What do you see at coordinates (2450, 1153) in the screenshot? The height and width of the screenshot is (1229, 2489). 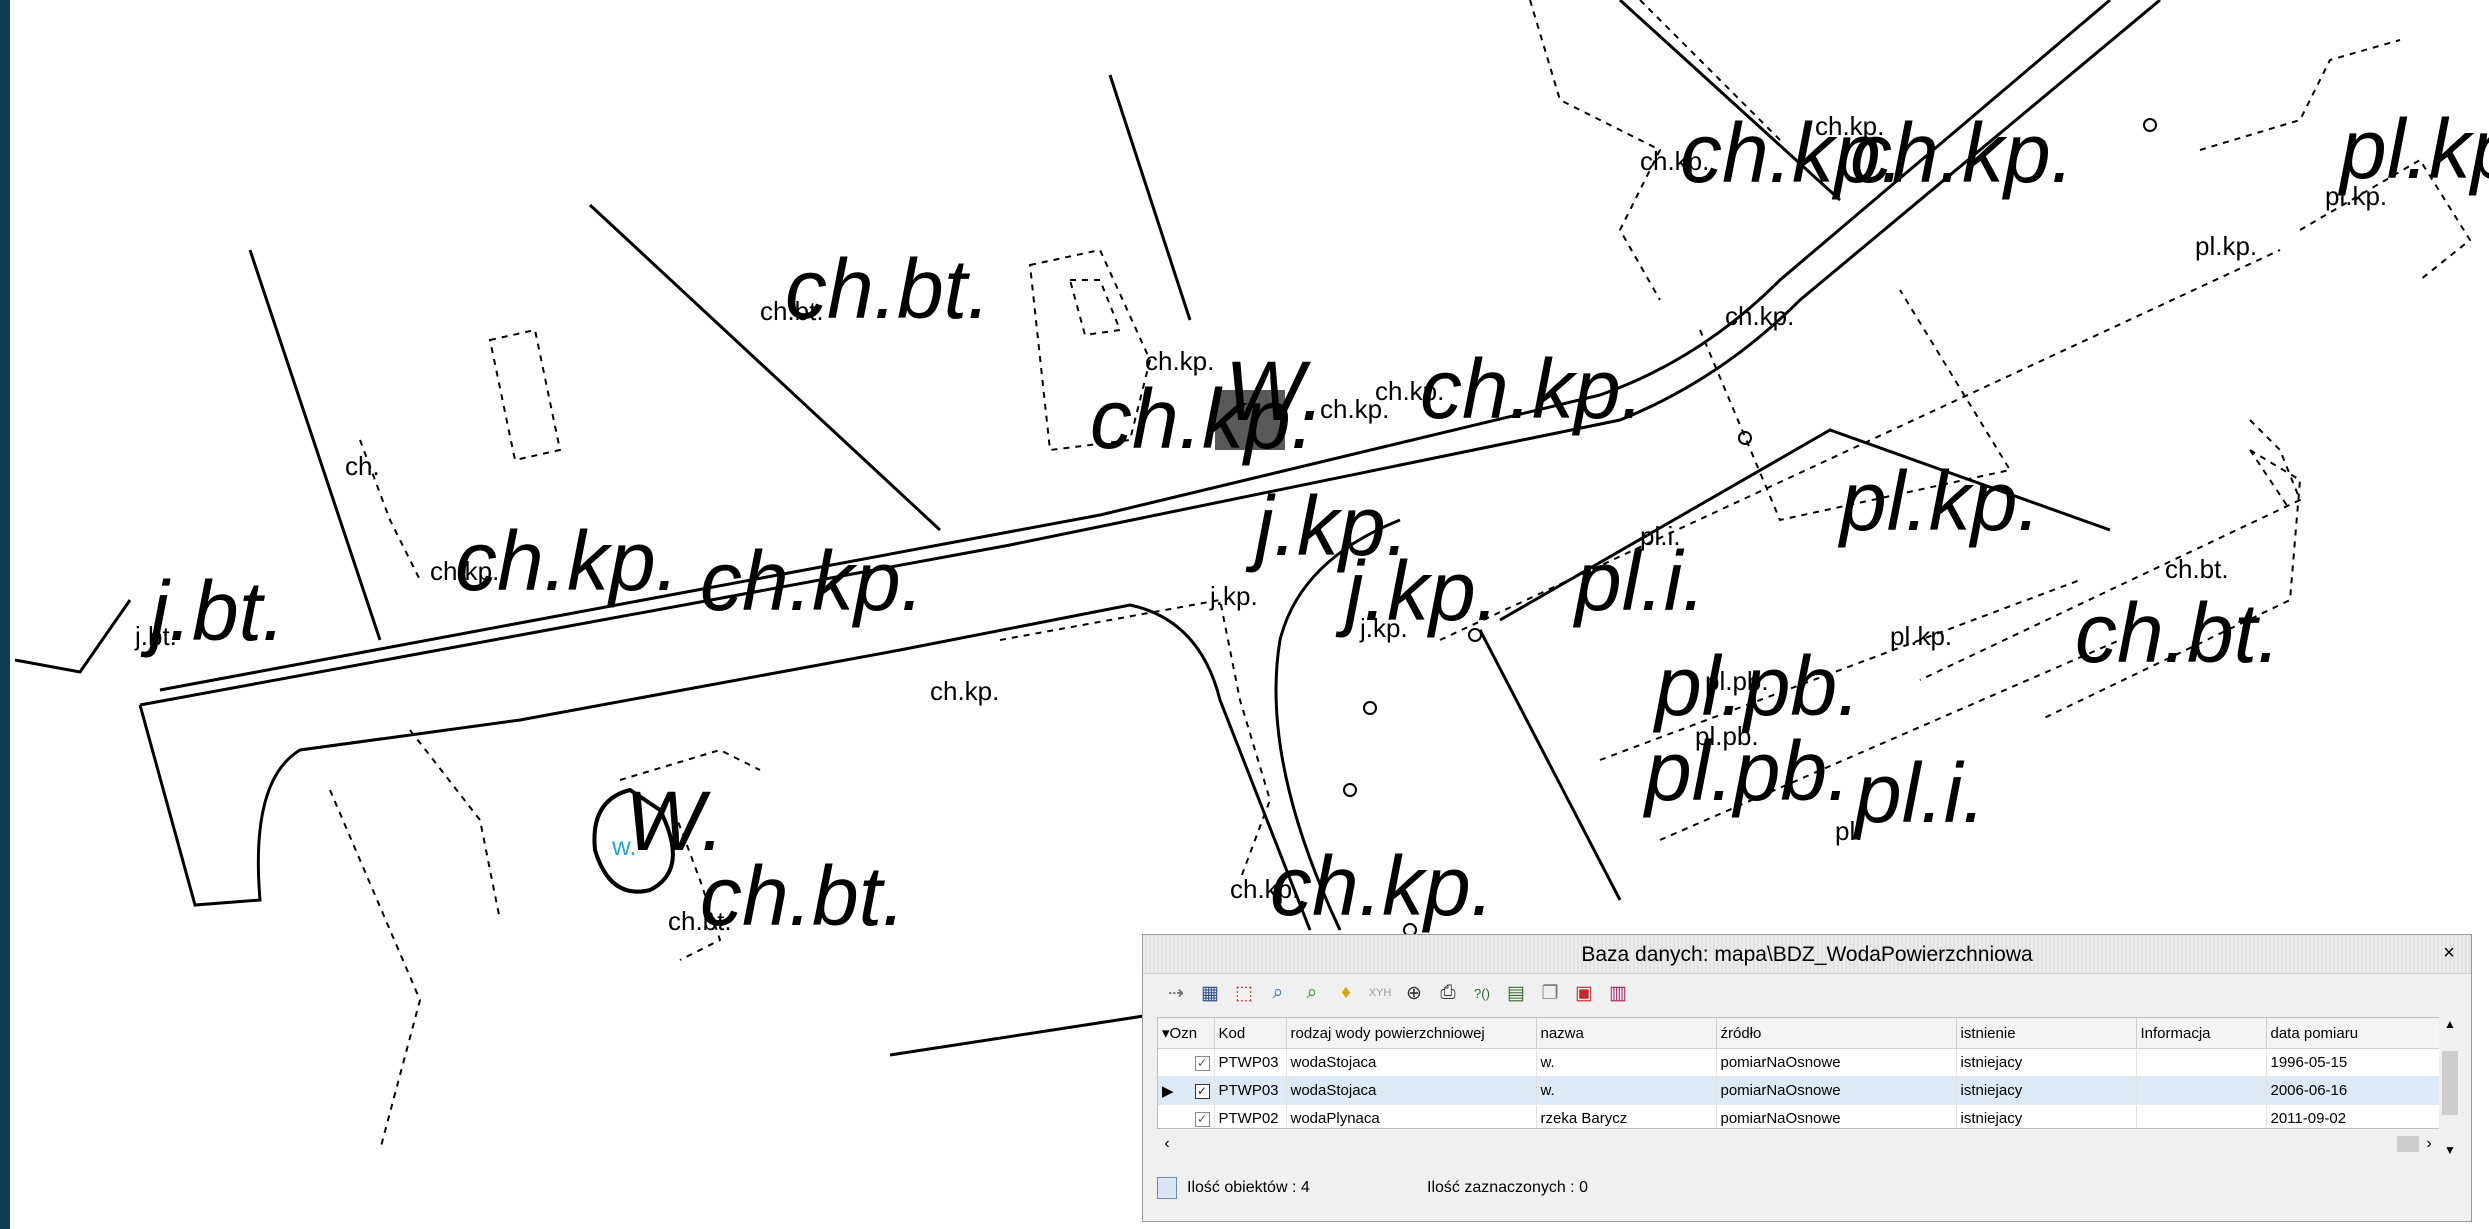 I see `scroll-down-icon: ▼` at bounding box center [2450, 1153].